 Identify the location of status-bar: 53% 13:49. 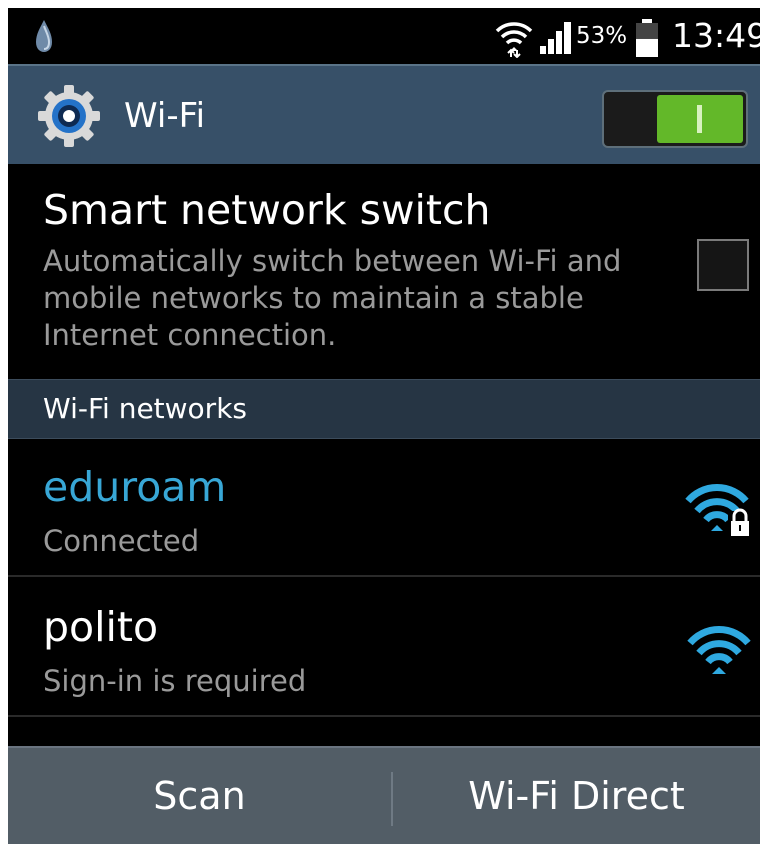
(384, 36).